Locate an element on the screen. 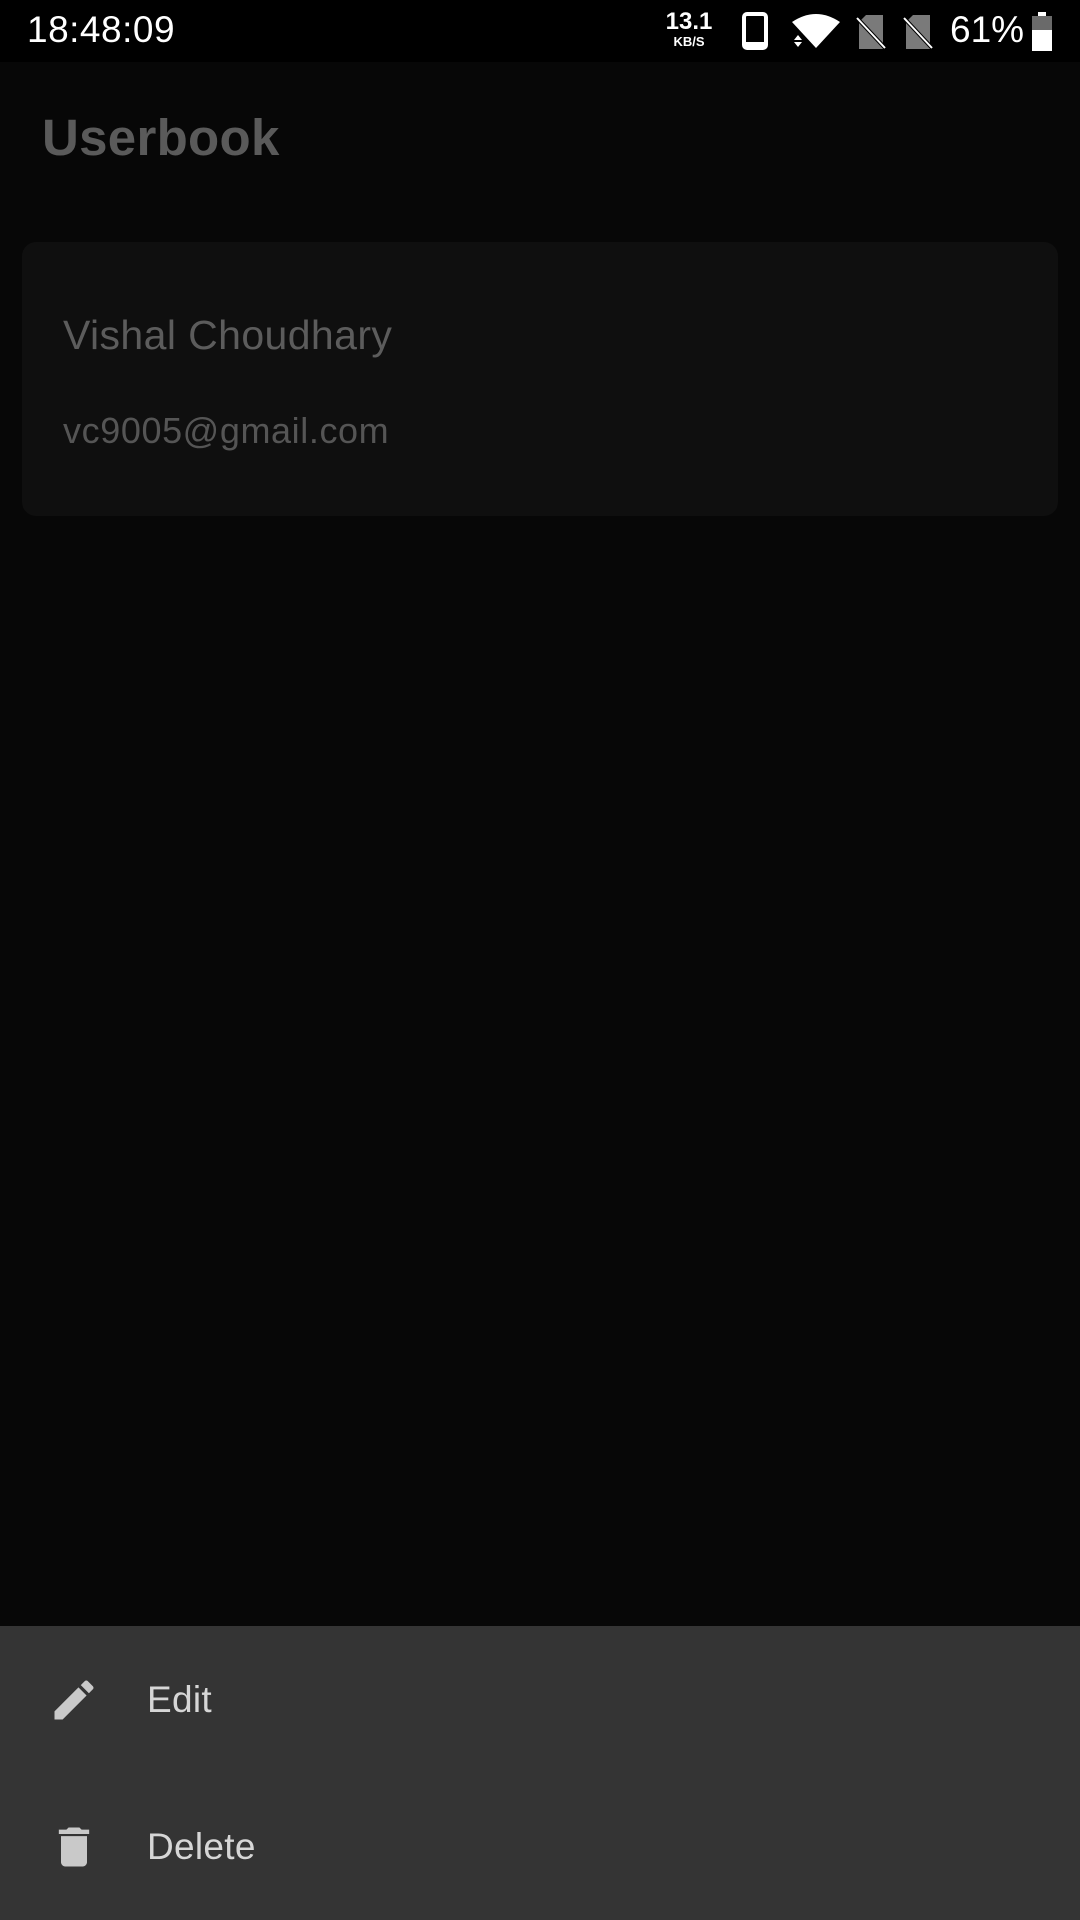  trash-icon is located at coordinates (74, 1846).